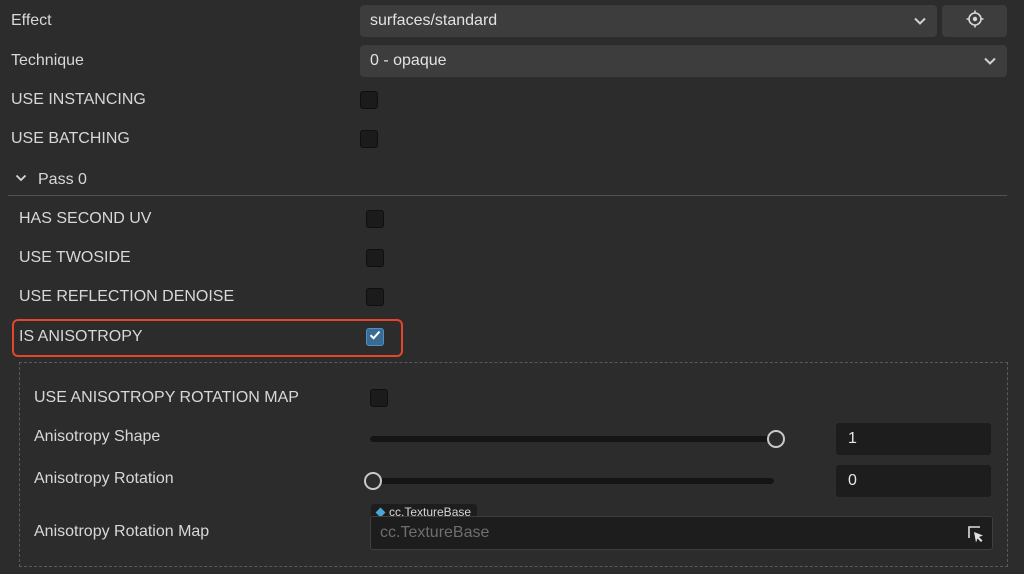 The width and height of the screenshot is (1024, 574). Describe the element at coordinates (81, 336) in the screenshot. I see `is-anisotropy-label: IS ANISOTROPY` at that location.